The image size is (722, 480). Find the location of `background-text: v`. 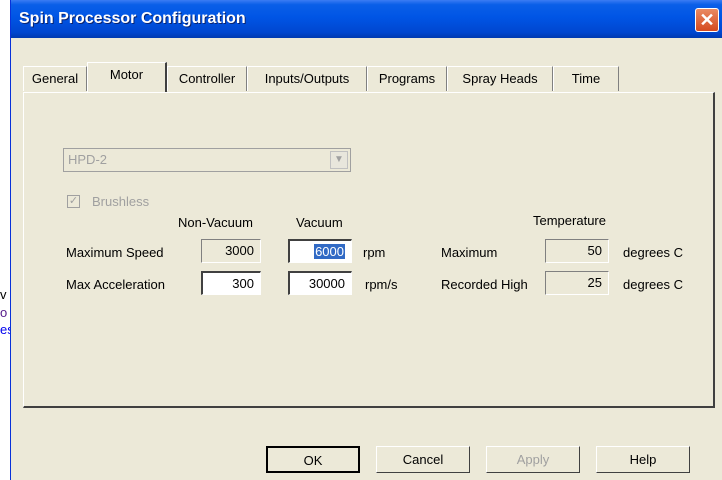

background-text: v is located at coordinates (3, 294).